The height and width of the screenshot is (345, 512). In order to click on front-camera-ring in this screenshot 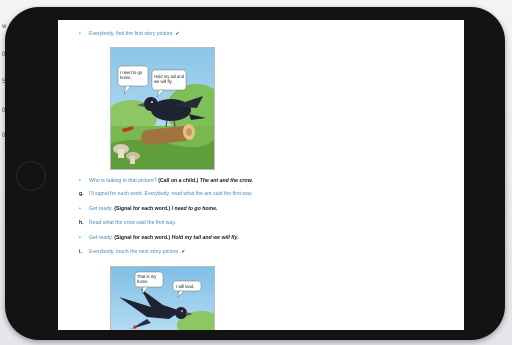, I will do `click(31, 176)`.